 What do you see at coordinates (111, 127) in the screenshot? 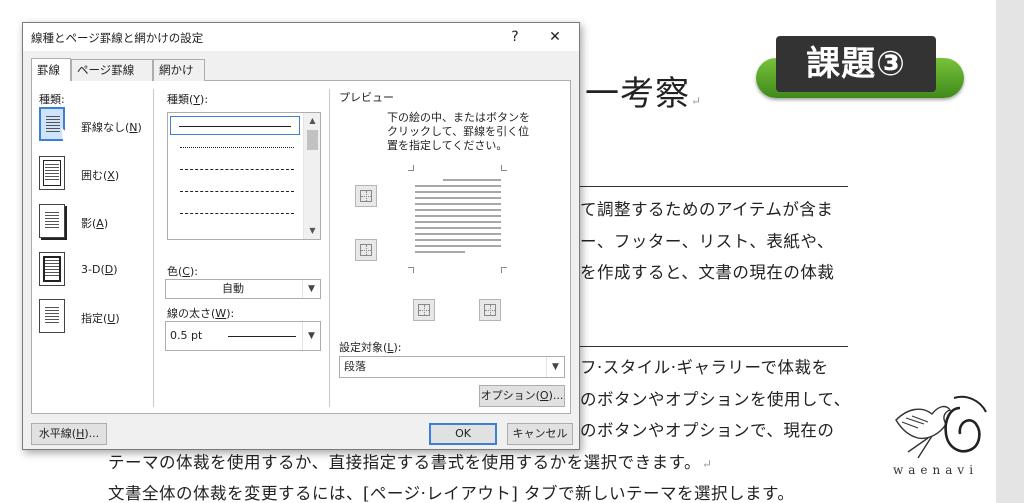
I see `setting-none-label: 罫線なし(N)` at bounding box center [111, 127].